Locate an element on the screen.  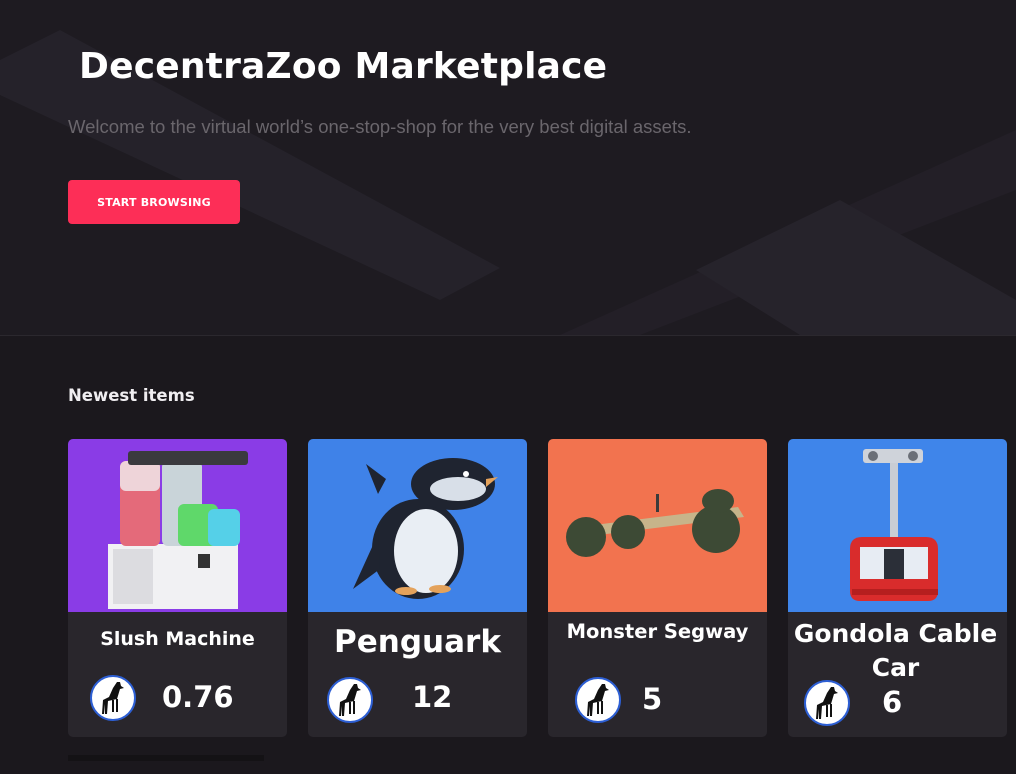
newest-items-heading: Newest items is located at coordinates (131, 395).